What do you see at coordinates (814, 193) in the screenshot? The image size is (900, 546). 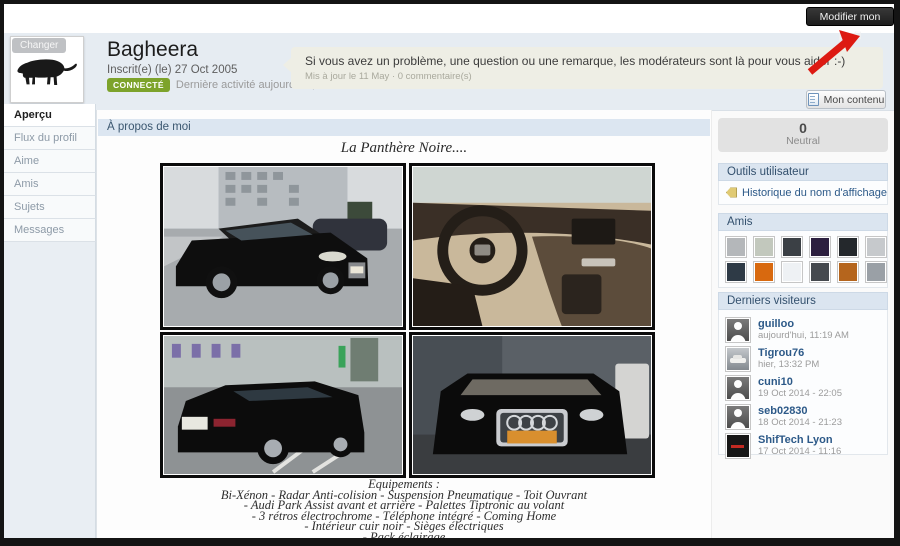 I see `display-name-history-link: Historique du nom d'affichage` at bounding box center [814, 193].